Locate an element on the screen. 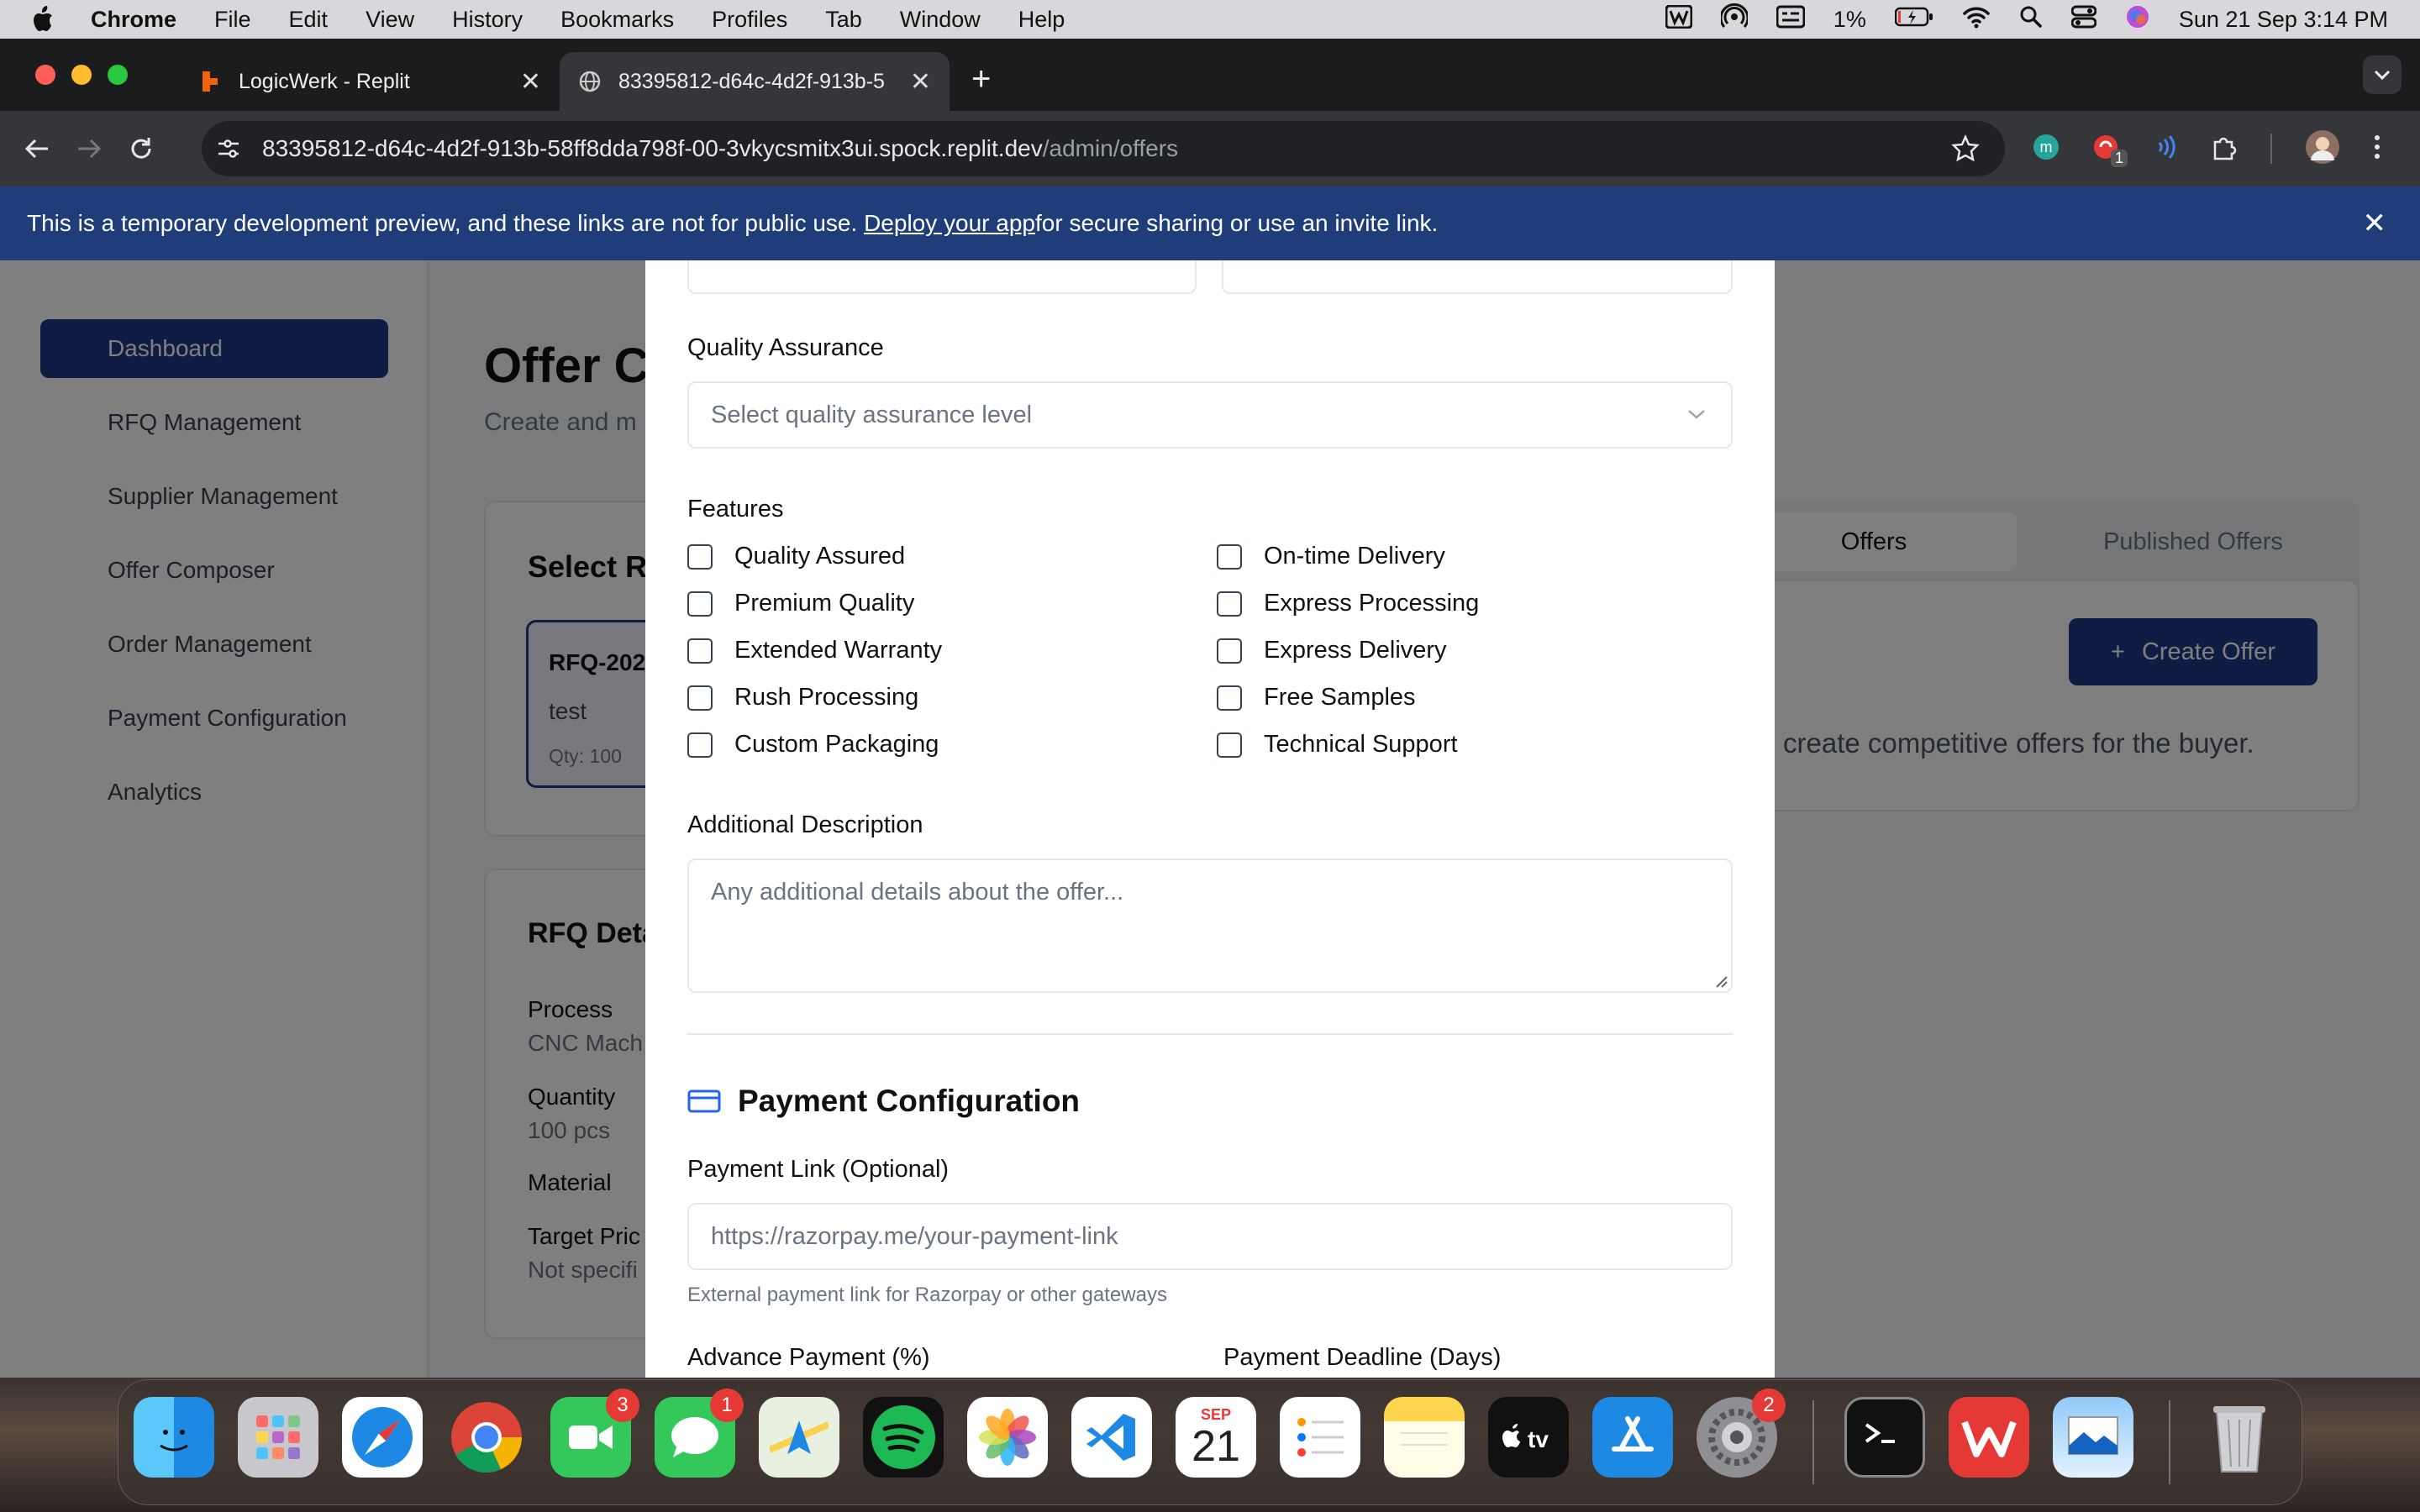  feature-checkbox-custom-packaging: Custom Packaging is located at coordinates (813, 745).